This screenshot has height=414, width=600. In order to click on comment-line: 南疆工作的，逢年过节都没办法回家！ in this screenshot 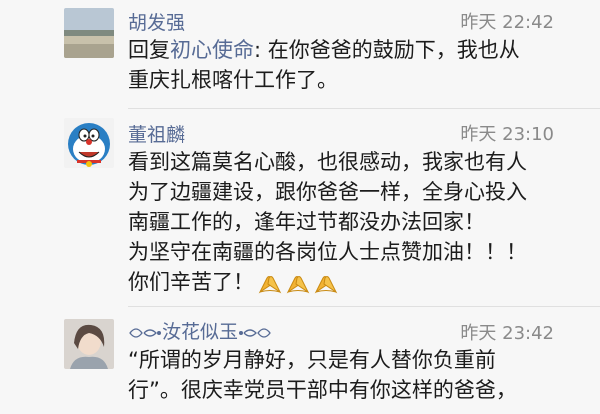, I will do `click(306, 222)`.